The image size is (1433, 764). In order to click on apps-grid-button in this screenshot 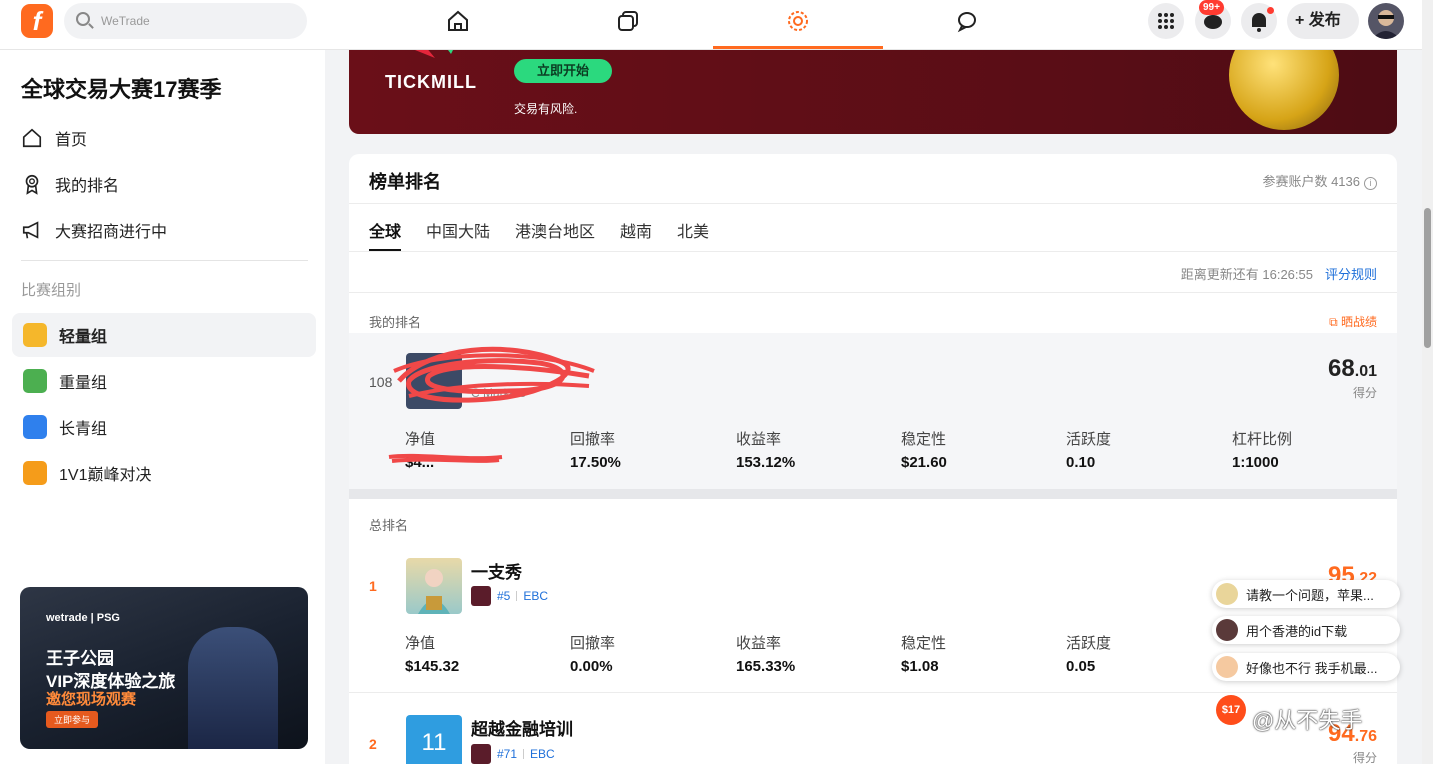, I will do `click(1166, 21)`.